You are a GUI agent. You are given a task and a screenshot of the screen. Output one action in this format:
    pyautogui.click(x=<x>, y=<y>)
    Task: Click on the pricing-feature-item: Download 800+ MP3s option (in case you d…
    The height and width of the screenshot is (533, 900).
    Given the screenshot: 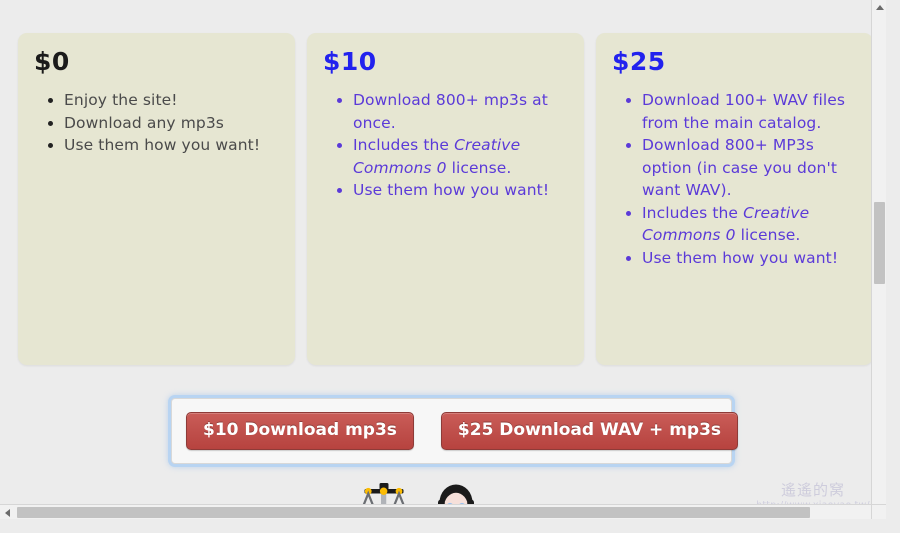 What is the action you would take?
    pyautogui.click(x=749, y=168)
    